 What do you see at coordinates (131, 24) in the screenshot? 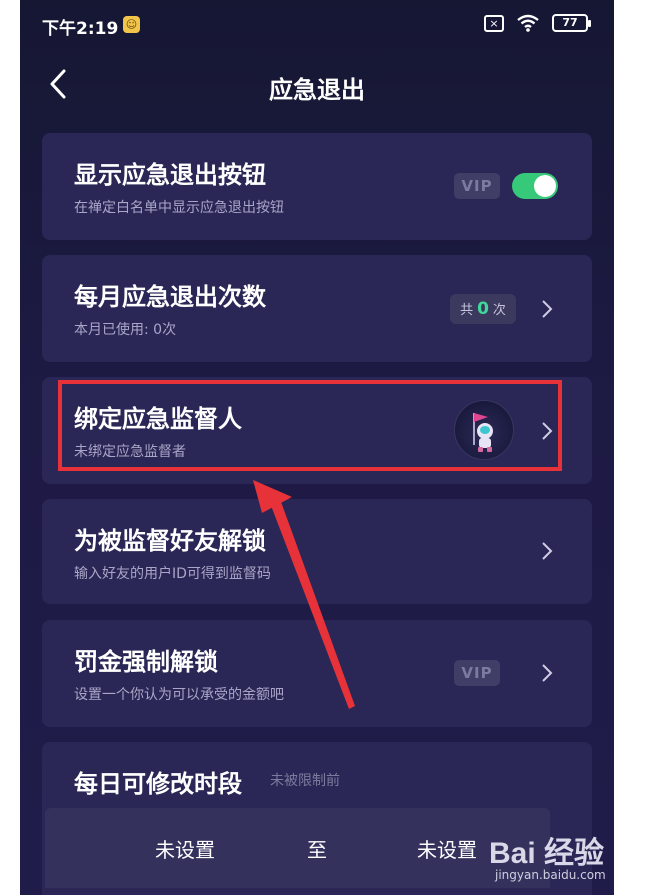
I see `notification-emoji-icon: ☺` at bounding box center [131, 24].